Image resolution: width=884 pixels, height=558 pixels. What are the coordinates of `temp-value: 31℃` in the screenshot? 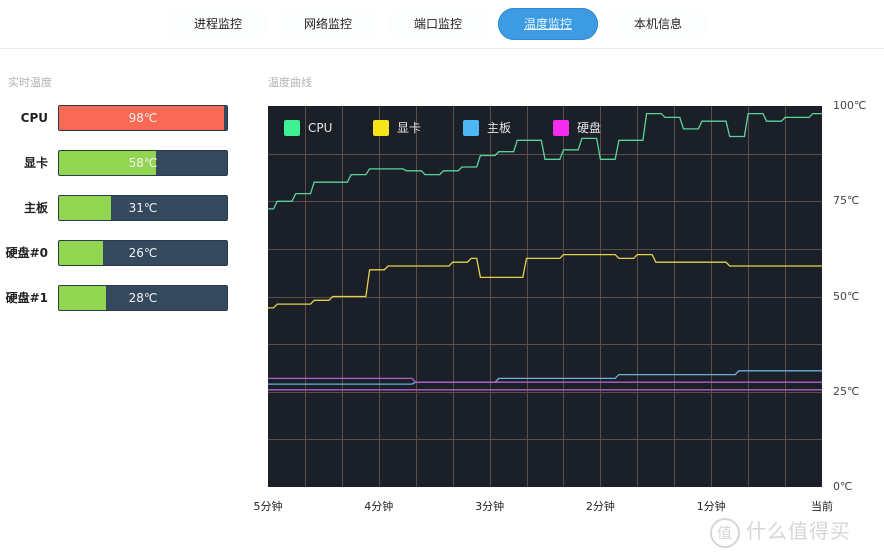 It's located at (143, 208).